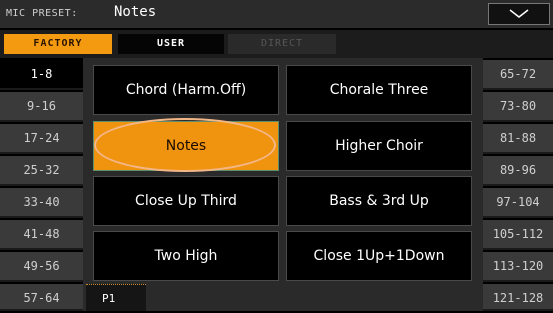 This screenshot has height=313, width=553. Describe the element at coordinates (41, 75) in the screenshot. I see `page-button-1-8: 1-8` at that location.